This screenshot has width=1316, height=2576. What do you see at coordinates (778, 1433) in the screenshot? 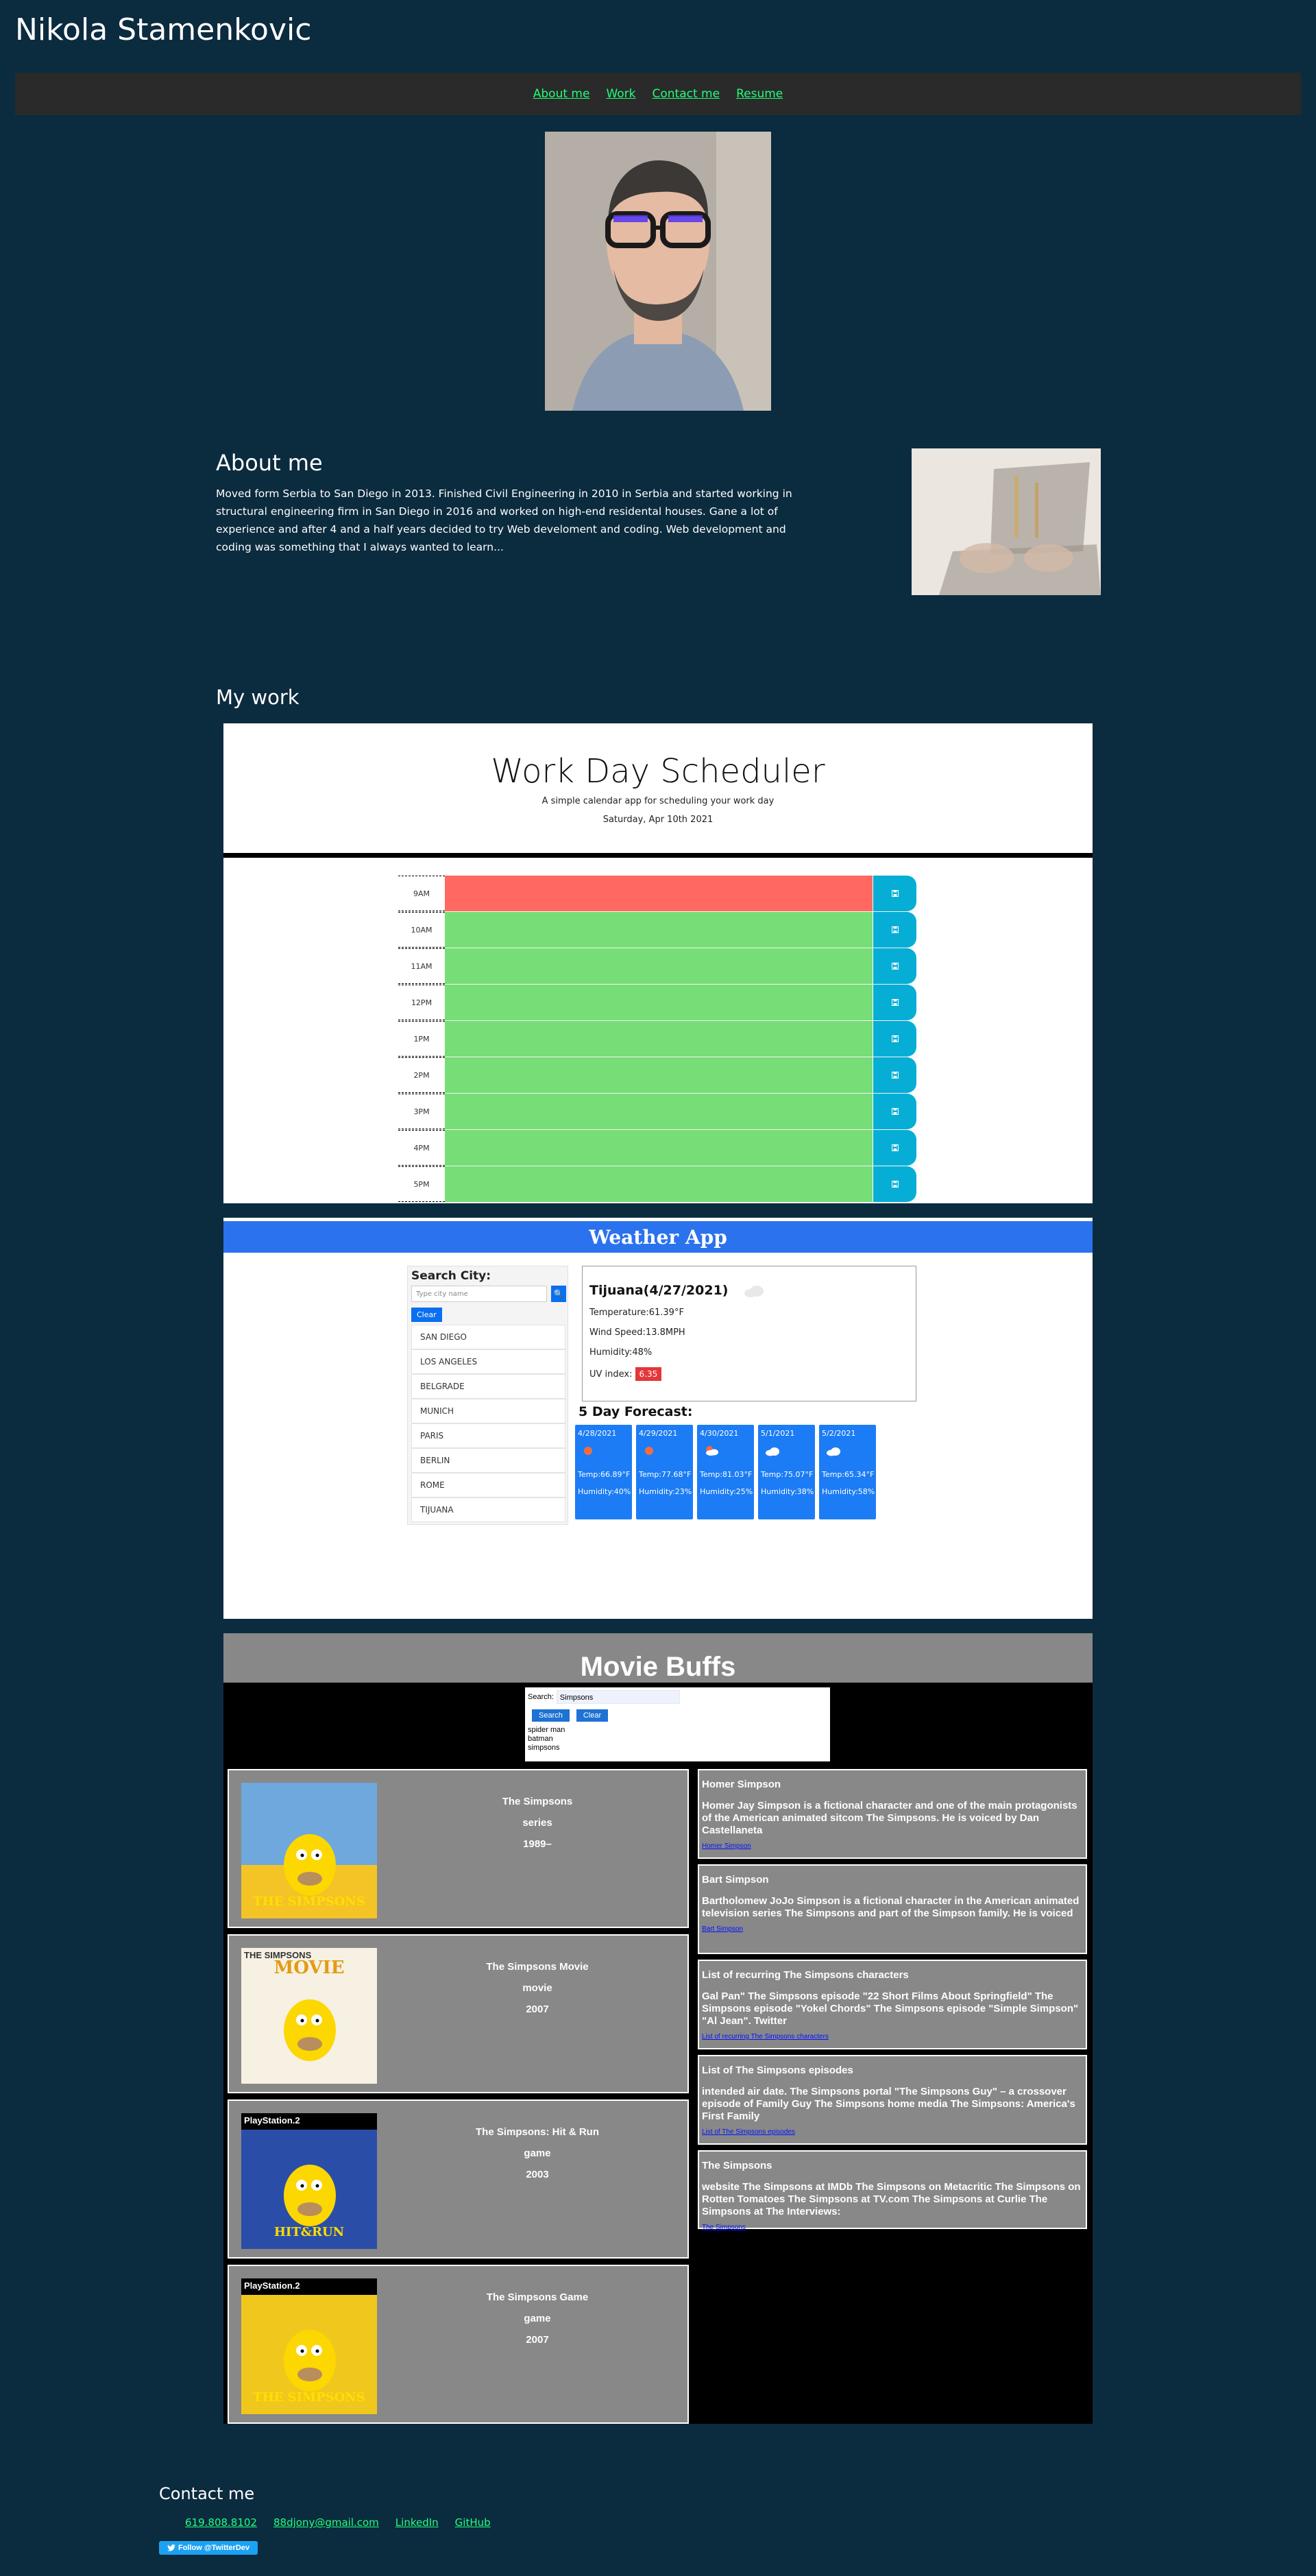
I see `forecast-date: 5/1/2021` at bounding box center [778, 1433].